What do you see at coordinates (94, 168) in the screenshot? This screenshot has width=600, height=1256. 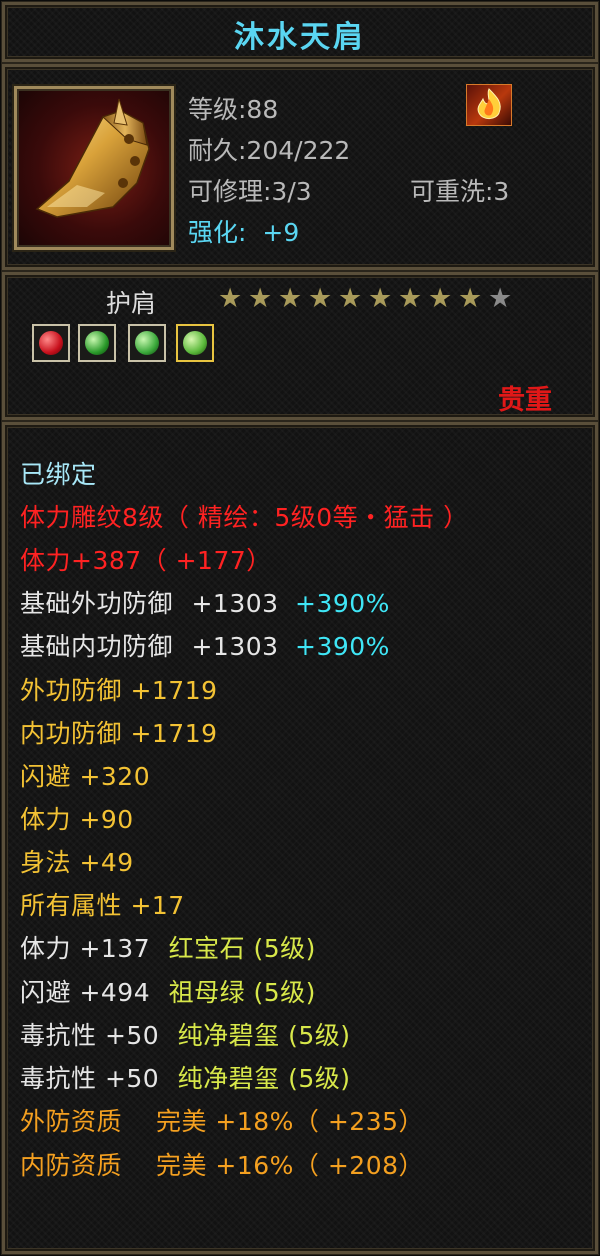 I see `shoulder-armor-icon` at bounding box center [94, 168].